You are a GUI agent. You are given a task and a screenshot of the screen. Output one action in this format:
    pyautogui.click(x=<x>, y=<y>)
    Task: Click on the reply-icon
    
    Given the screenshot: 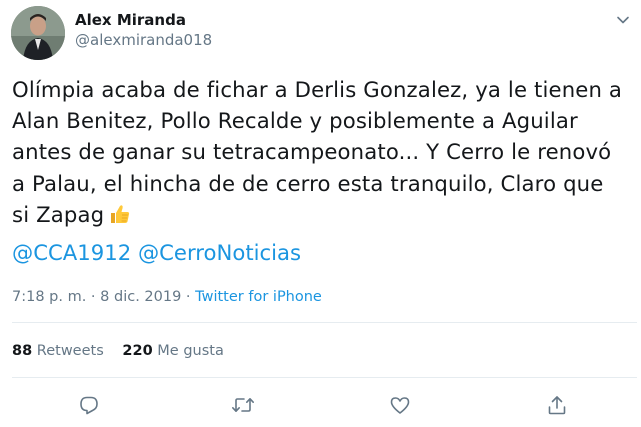 What is the action you would take?
    pyautogui.click(x=89, y=405)
    